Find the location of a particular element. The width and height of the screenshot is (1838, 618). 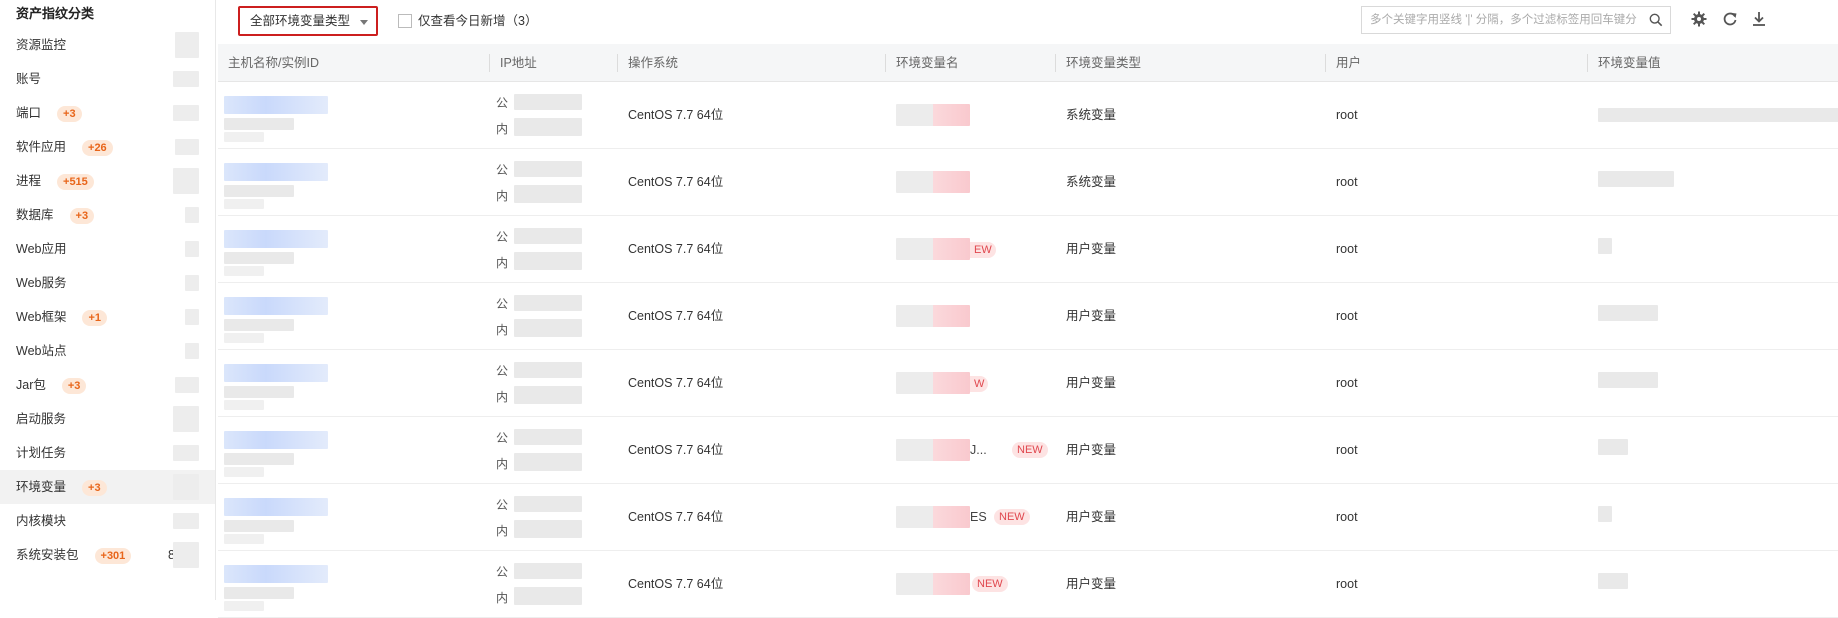

search-icon is located at coordinates (1656, 20).